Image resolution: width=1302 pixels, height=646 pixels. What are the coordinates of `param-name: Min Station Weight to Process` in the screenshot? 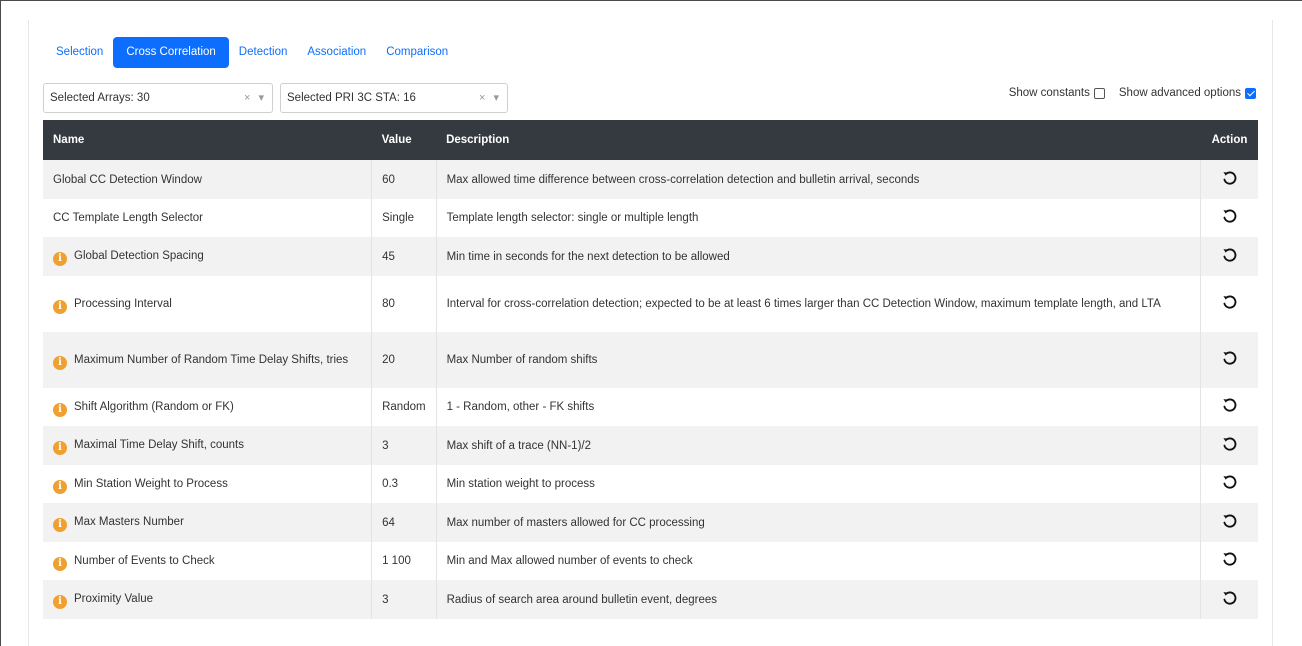 It's located at (151, 483).